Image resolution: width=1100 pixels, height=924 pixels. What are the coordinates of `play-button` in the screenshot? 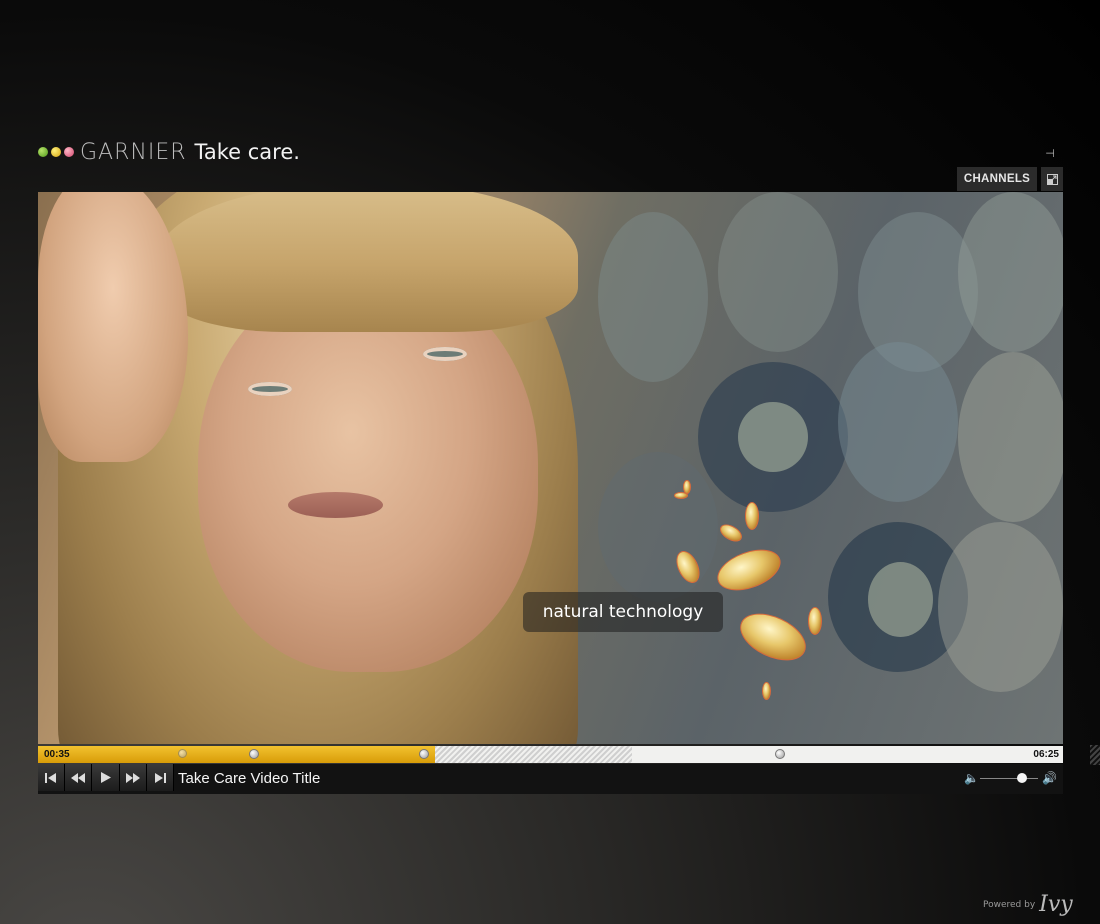 It's located at (106, 777).